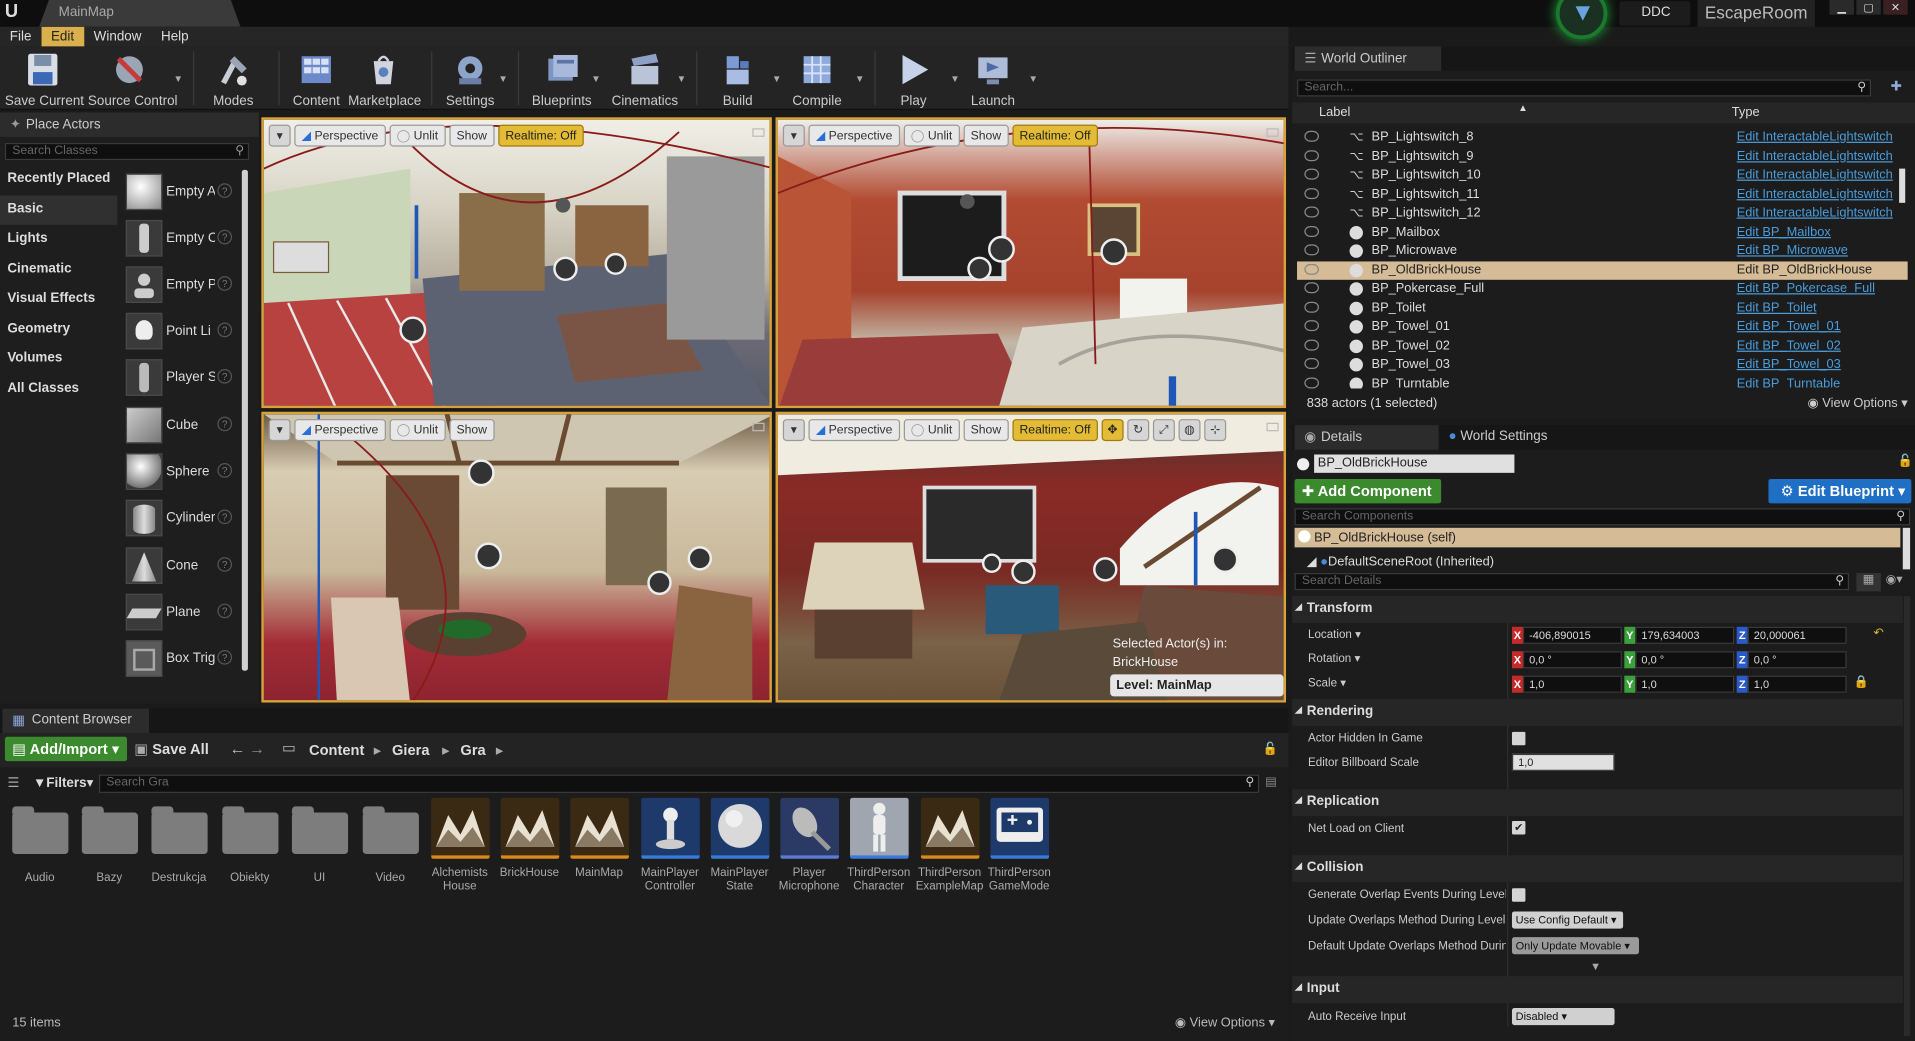 The height and width of the screenshot is (1041, 1915). I want to click on location-z-field: 20,000061, so click(1797, 635).